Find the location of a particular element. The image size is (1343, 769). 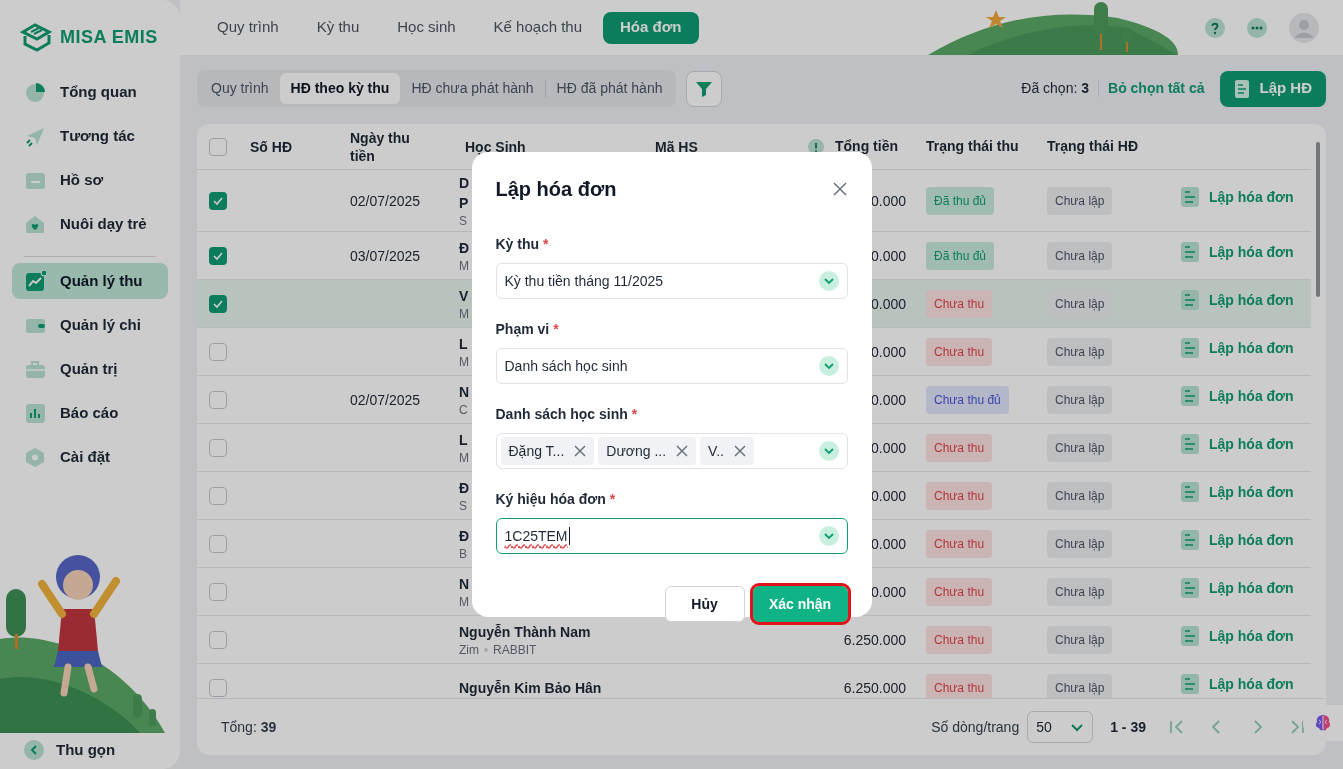

select-field: 1C25TEM is located at coordinates (671, 536).